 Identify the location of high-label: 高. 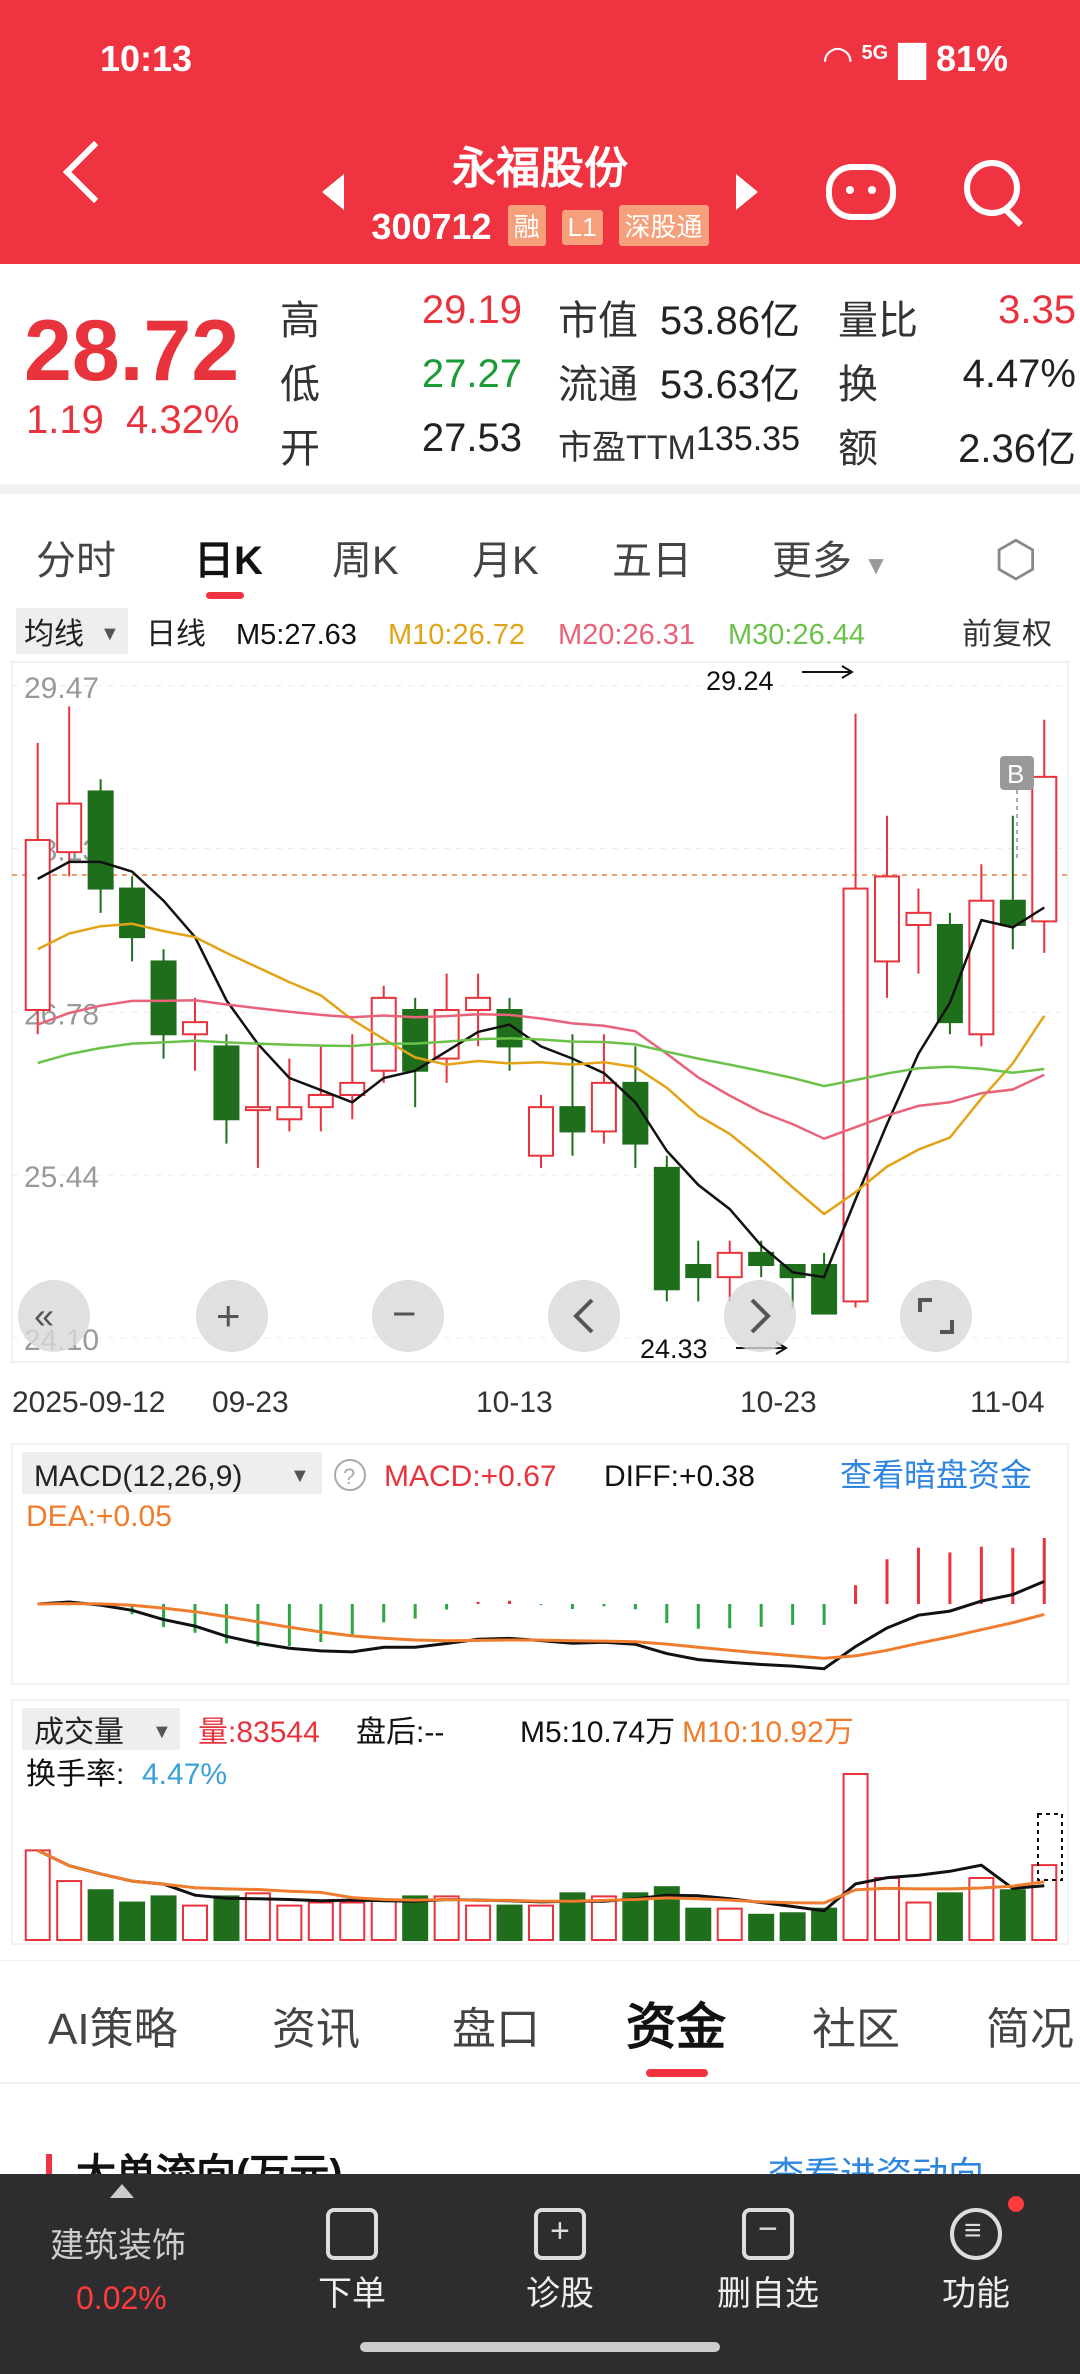
(300, 321).